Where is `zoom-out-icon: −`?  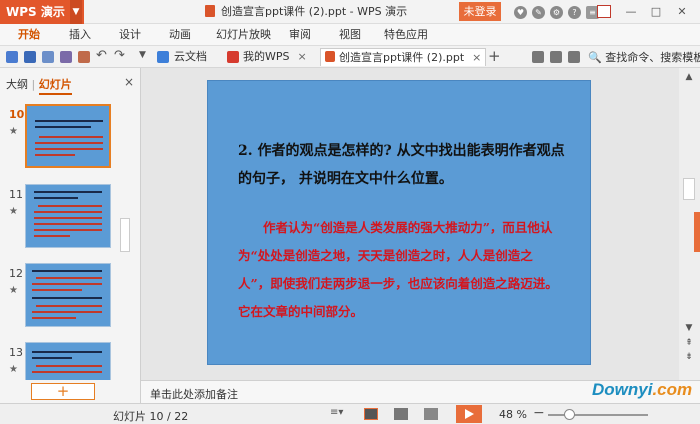
zoom-out-icon: − is located at coordinates (539, 413).